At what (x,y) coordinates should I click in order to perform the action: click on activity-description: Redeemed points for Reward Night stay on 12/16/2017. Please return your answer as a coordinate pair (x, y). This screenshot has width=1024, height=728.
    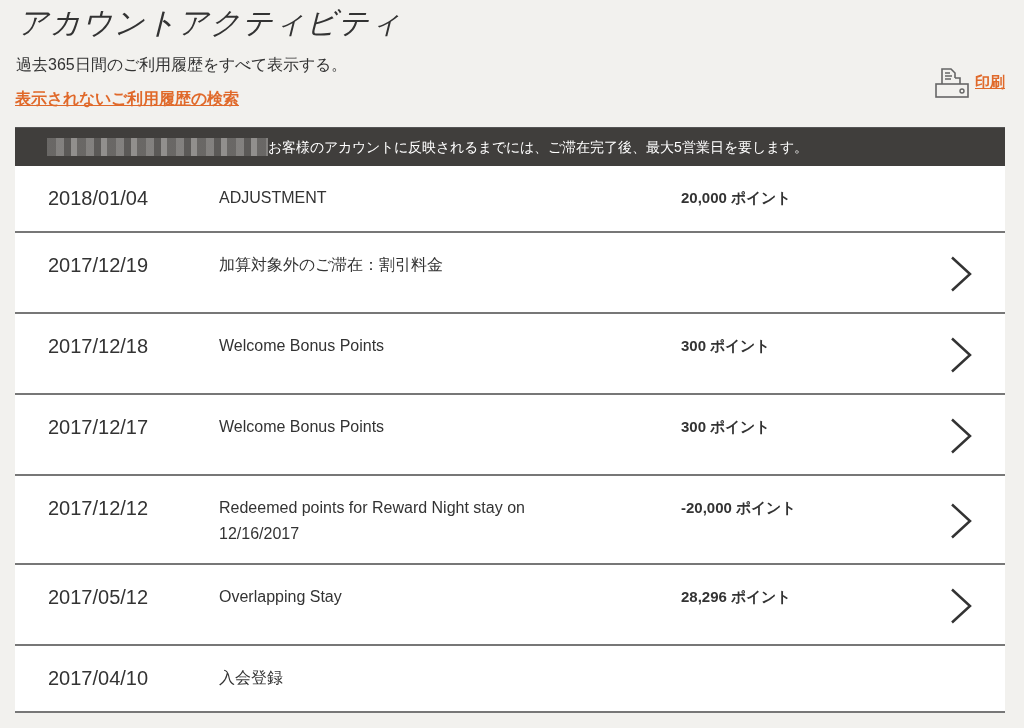
    Looking at the image, I should click on (372, 521).